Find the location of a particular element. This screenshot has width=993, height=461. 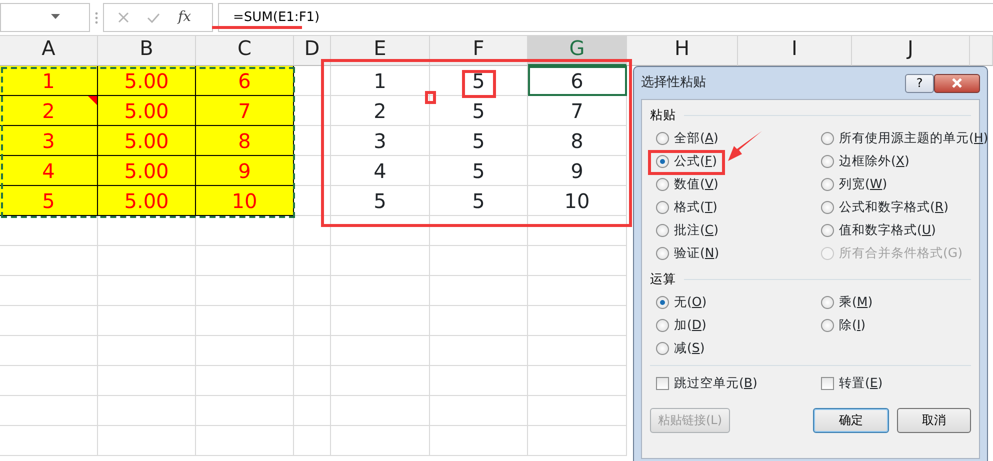

radio-option: 加(D) is located at coordinates (681, 326).